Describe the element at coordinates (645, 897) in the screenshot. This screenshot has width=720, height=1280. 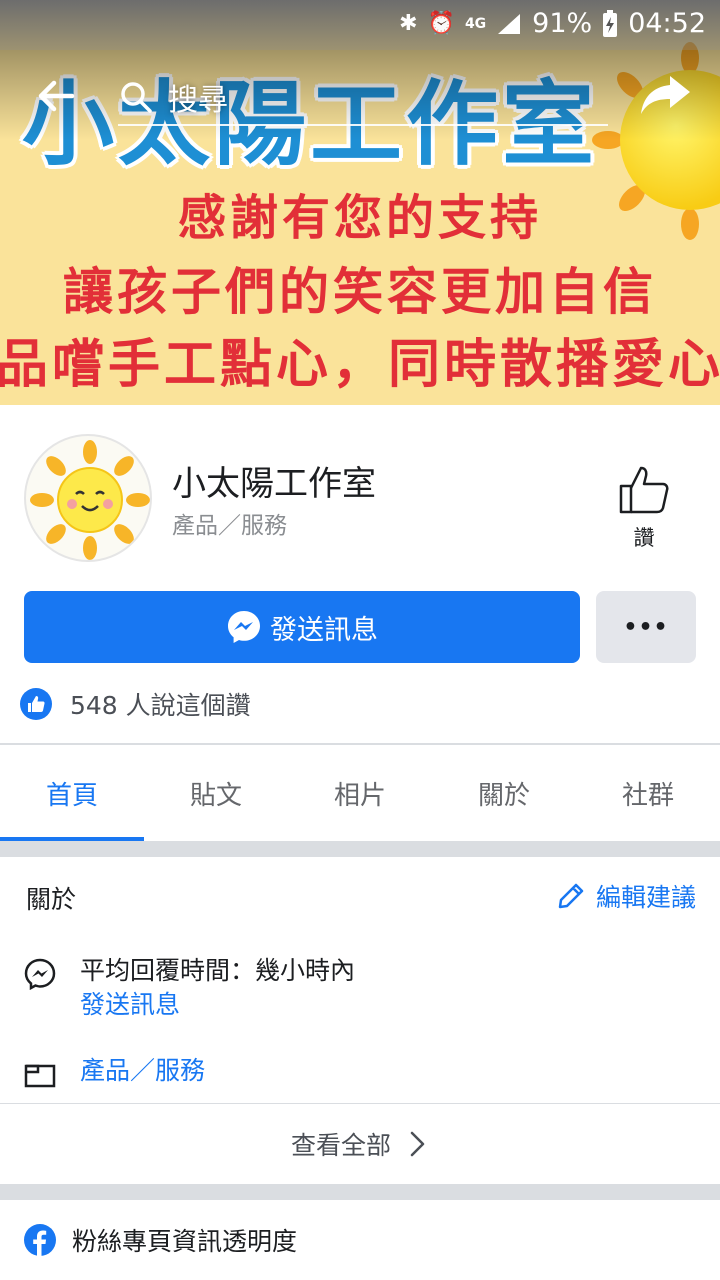
I see `edit-suggestion-label: 編輯建議` at that location.